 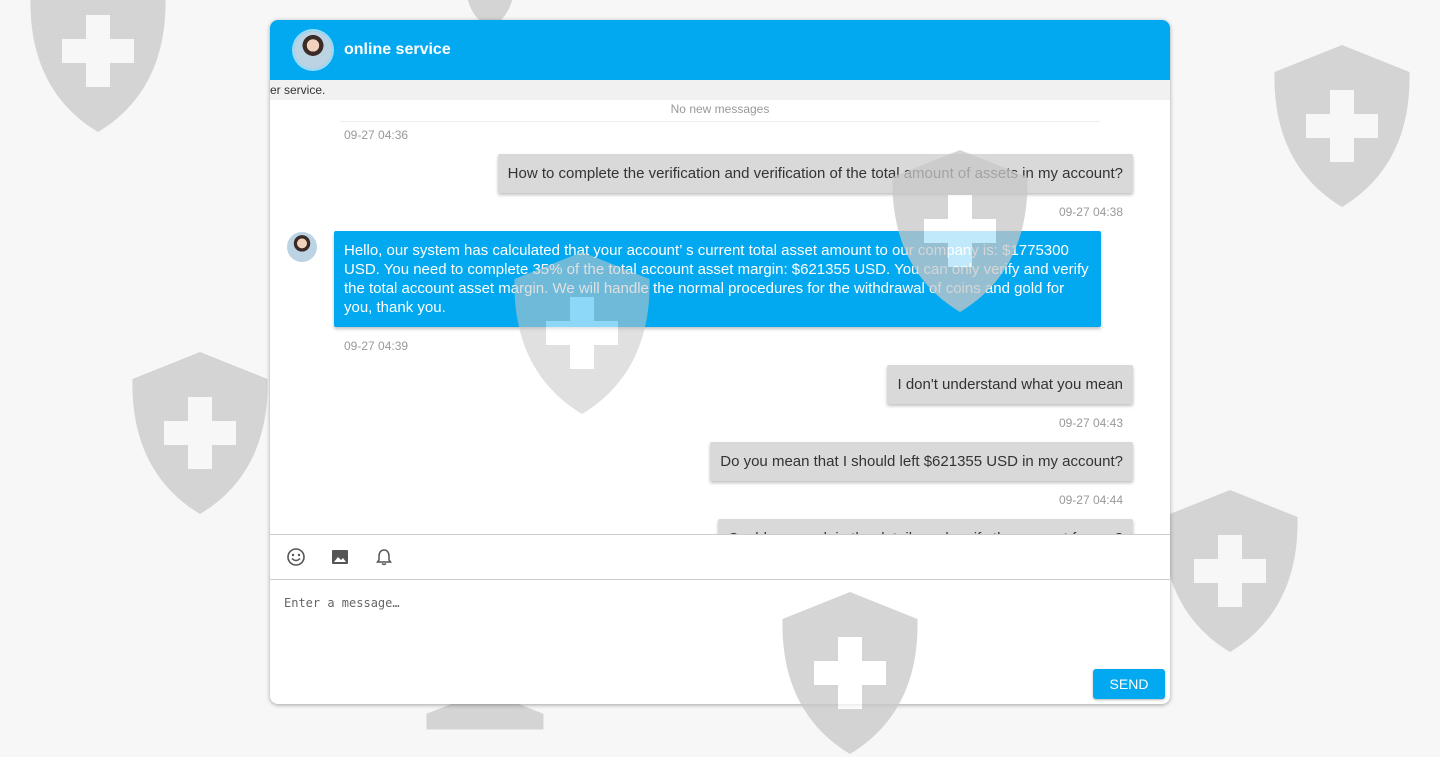 What do you see at coordinates (340, 557) in the screenshot?
I see `image-icon` at bounding box center [340, 557].